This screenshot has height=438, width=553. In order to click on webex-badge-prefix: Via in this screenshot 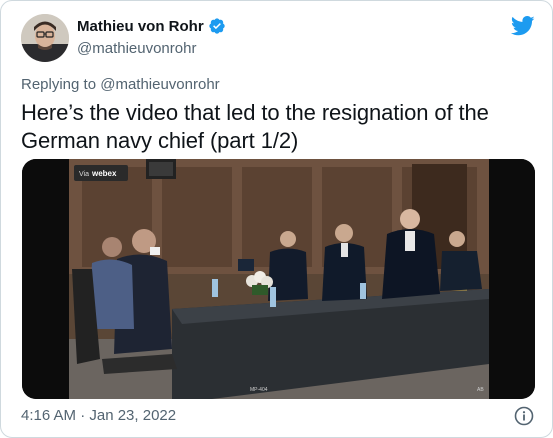, I will do `click(84, 174)`.